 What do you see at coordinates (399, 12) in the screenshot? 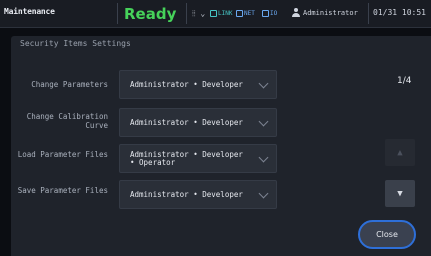
I see `clock: 01/31 10:51` at bounding box center [399, 12].